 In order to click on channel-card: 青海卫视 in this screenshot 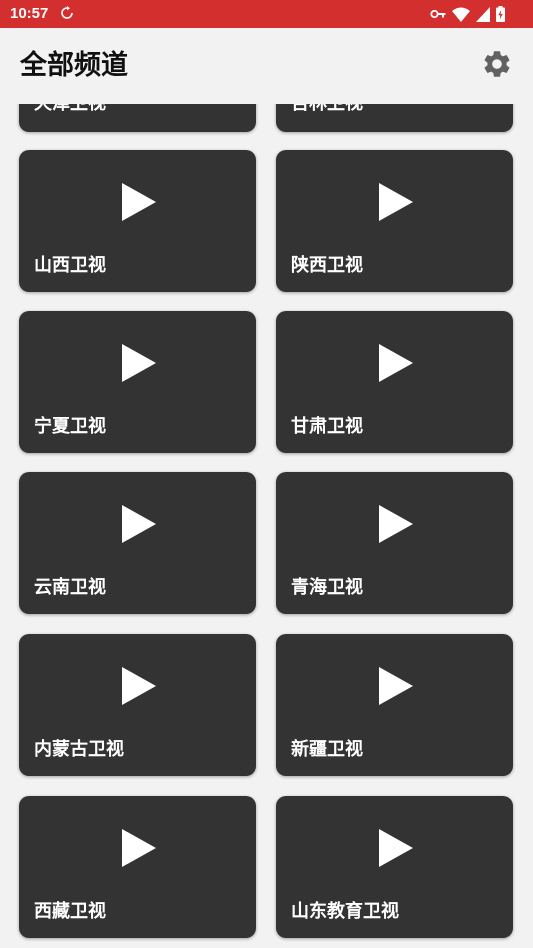, I will do `click(394, 543)`.